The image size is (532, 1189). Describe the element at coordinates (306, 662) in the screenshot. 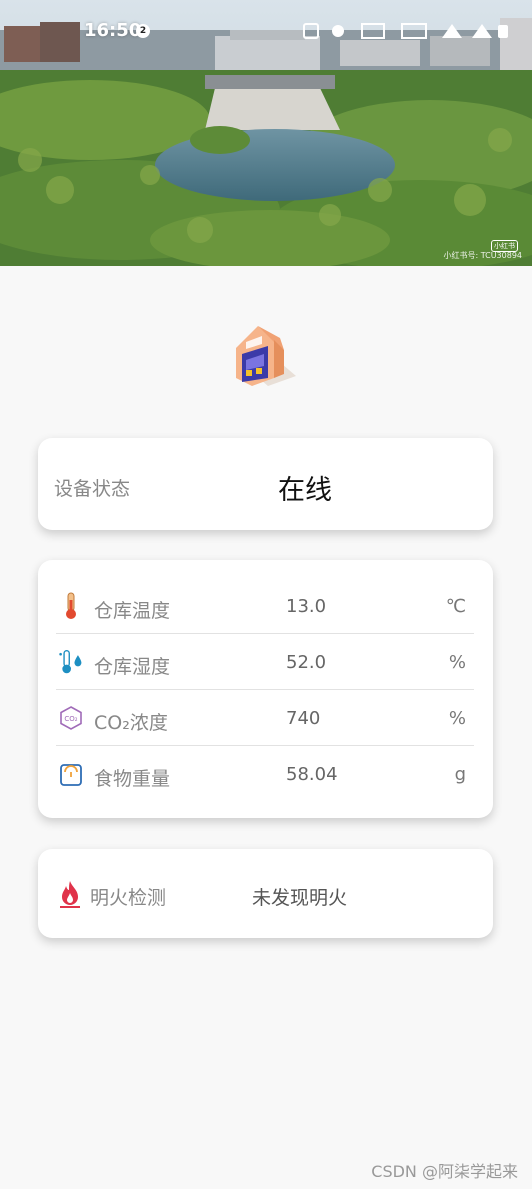

I see `sensor-value: 52.0` at that location.